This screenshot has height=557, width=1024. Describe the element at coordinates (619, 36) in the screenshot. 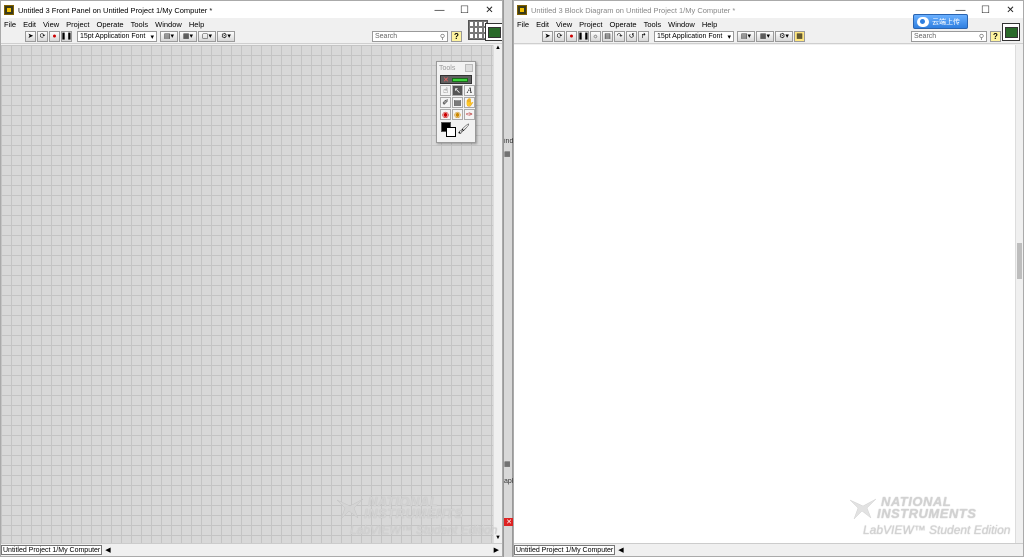

I see `step-into-icon: ↷` at that location.